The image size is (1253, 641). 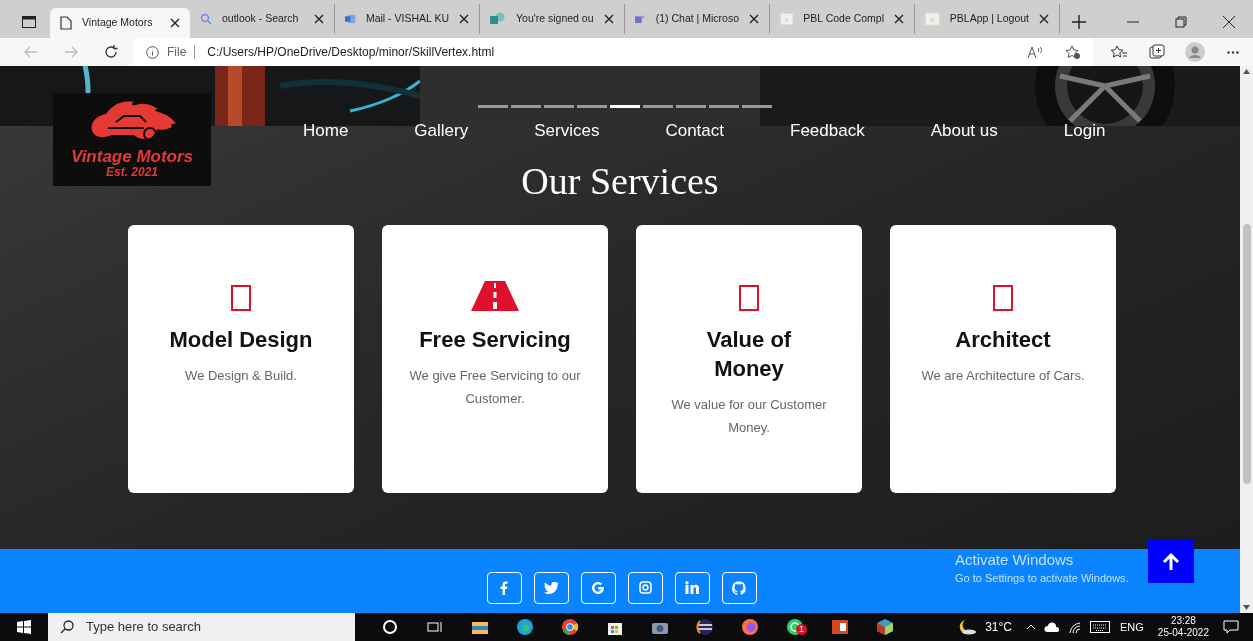 What do you see at coordinates (143, 627) in the screenshot?
I see `search-placeholder: Type here to search` at bounding box center [143, 627].